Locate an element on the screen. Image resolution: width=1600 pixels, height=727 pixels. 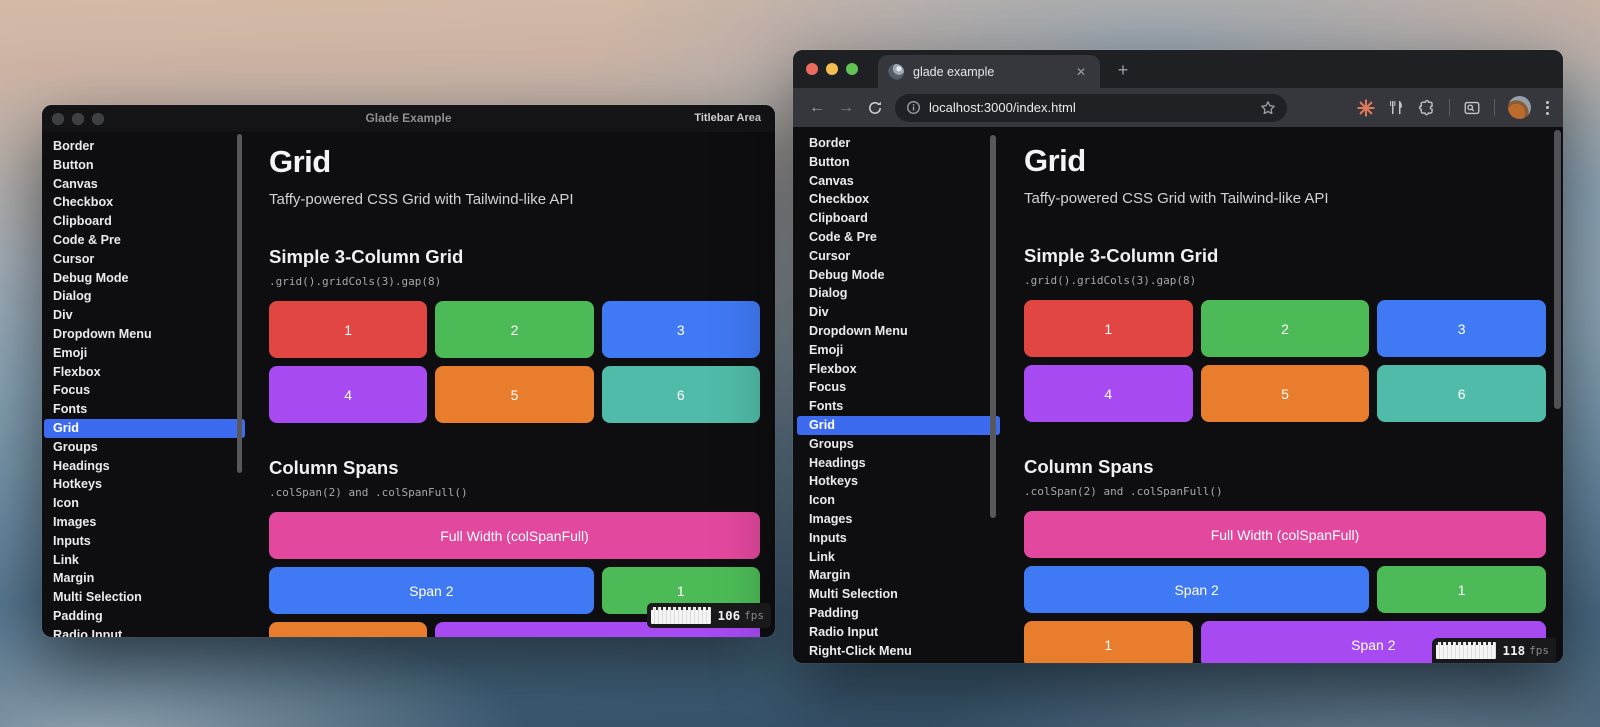
new-tab-button: + is located at coordinates (1123, 71).